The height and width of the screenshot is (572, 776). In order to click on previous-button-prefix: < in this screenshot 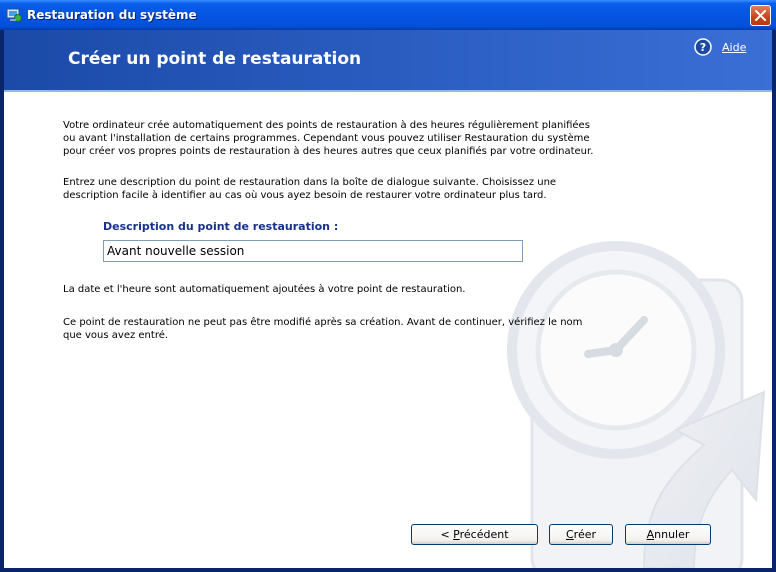, I will do `click(447, 534)`.